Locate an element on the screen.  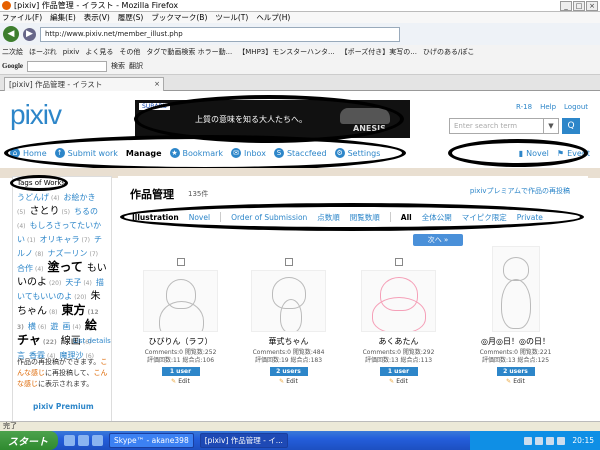
quick-launch is located at coordinates (83, 440).